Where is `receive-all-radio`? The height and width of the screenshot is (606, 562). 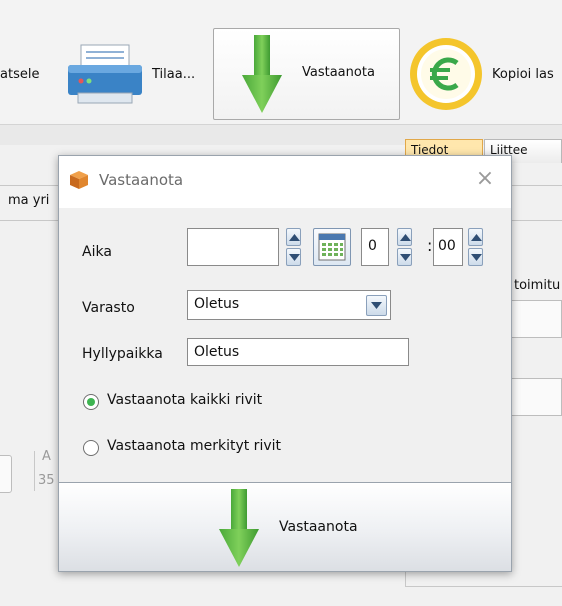
receive-all-radio is located at coordinates (91, 402).